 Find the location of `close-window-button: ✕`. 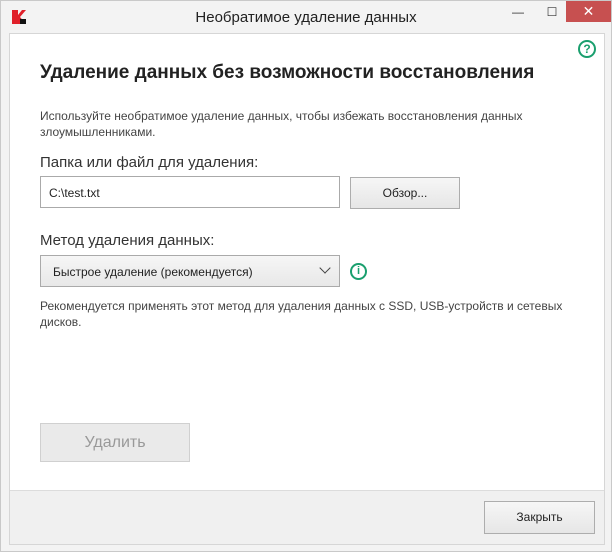

close-window-button: ✕ is located at coordinates (588, 11).